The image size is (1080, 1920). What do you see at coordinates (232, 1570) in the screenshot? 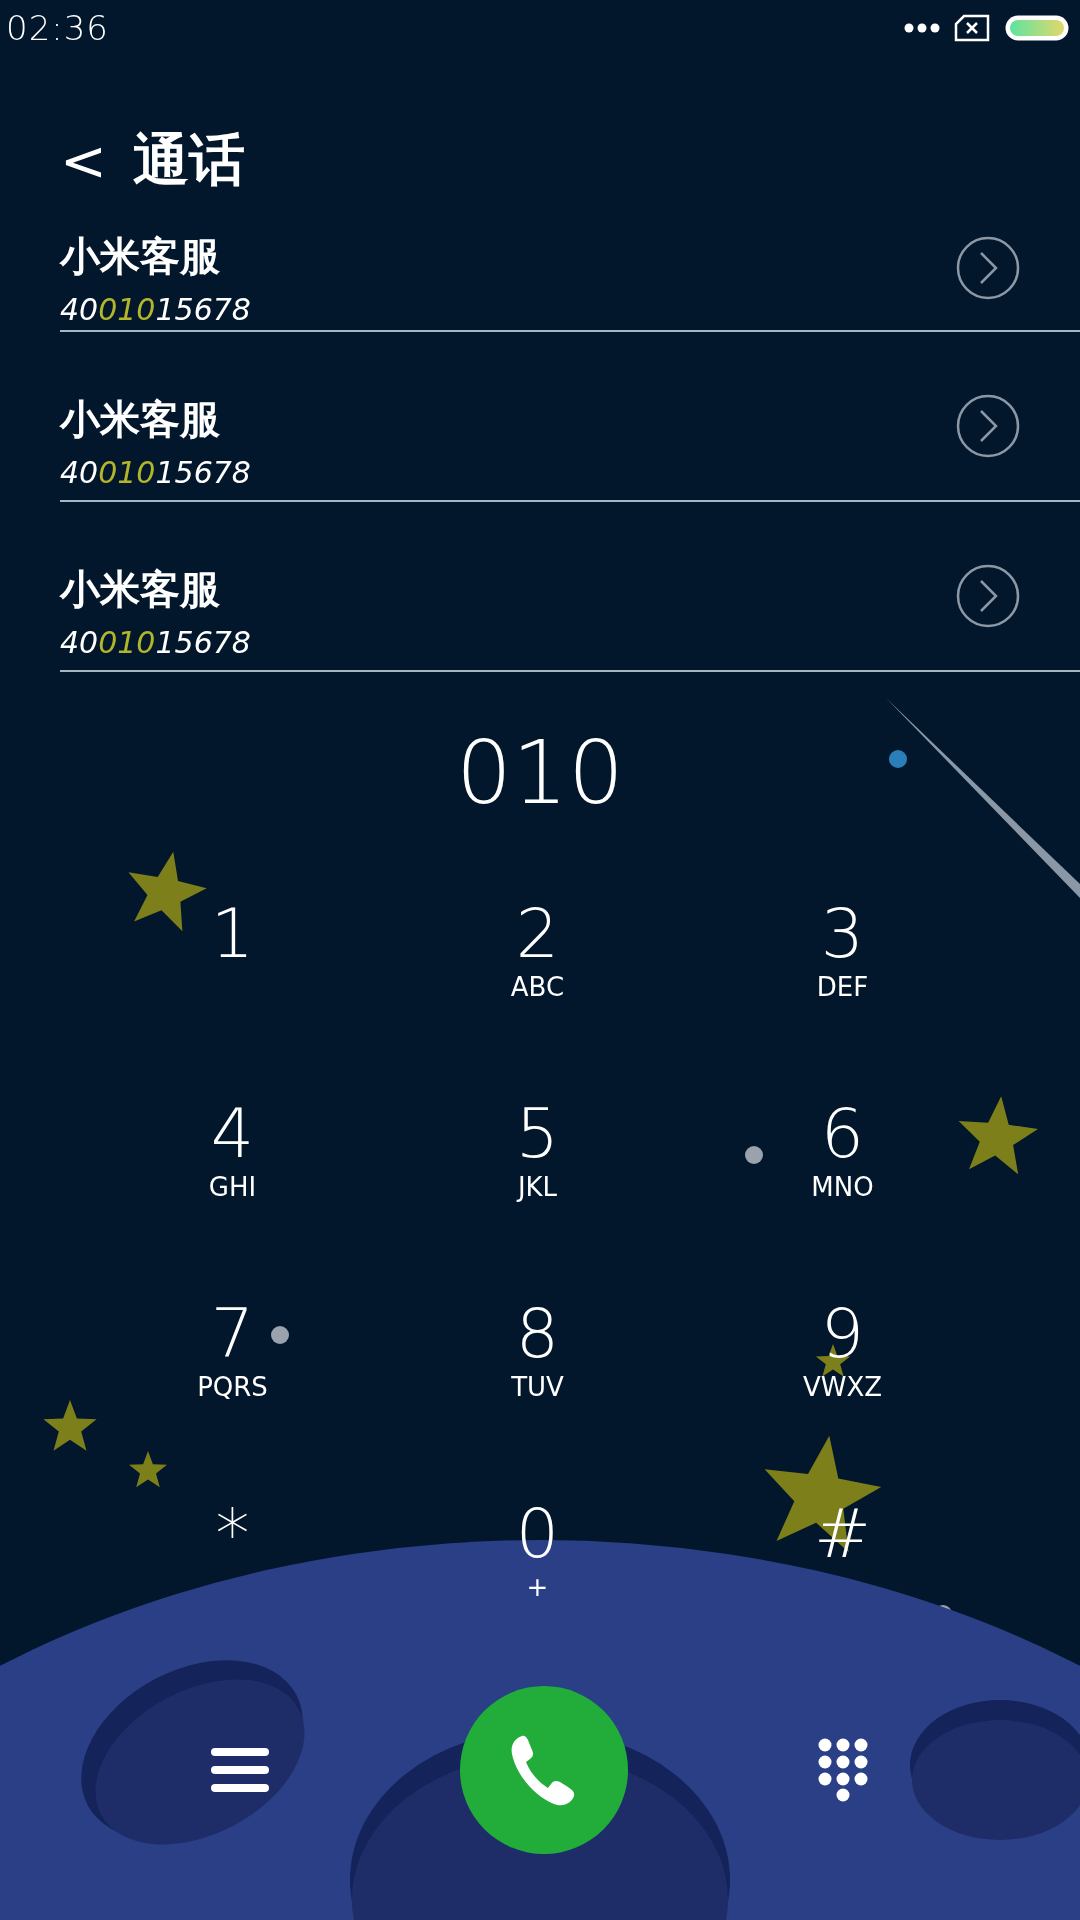
I see `dial-key: *` at bounding box center [232, 1570].